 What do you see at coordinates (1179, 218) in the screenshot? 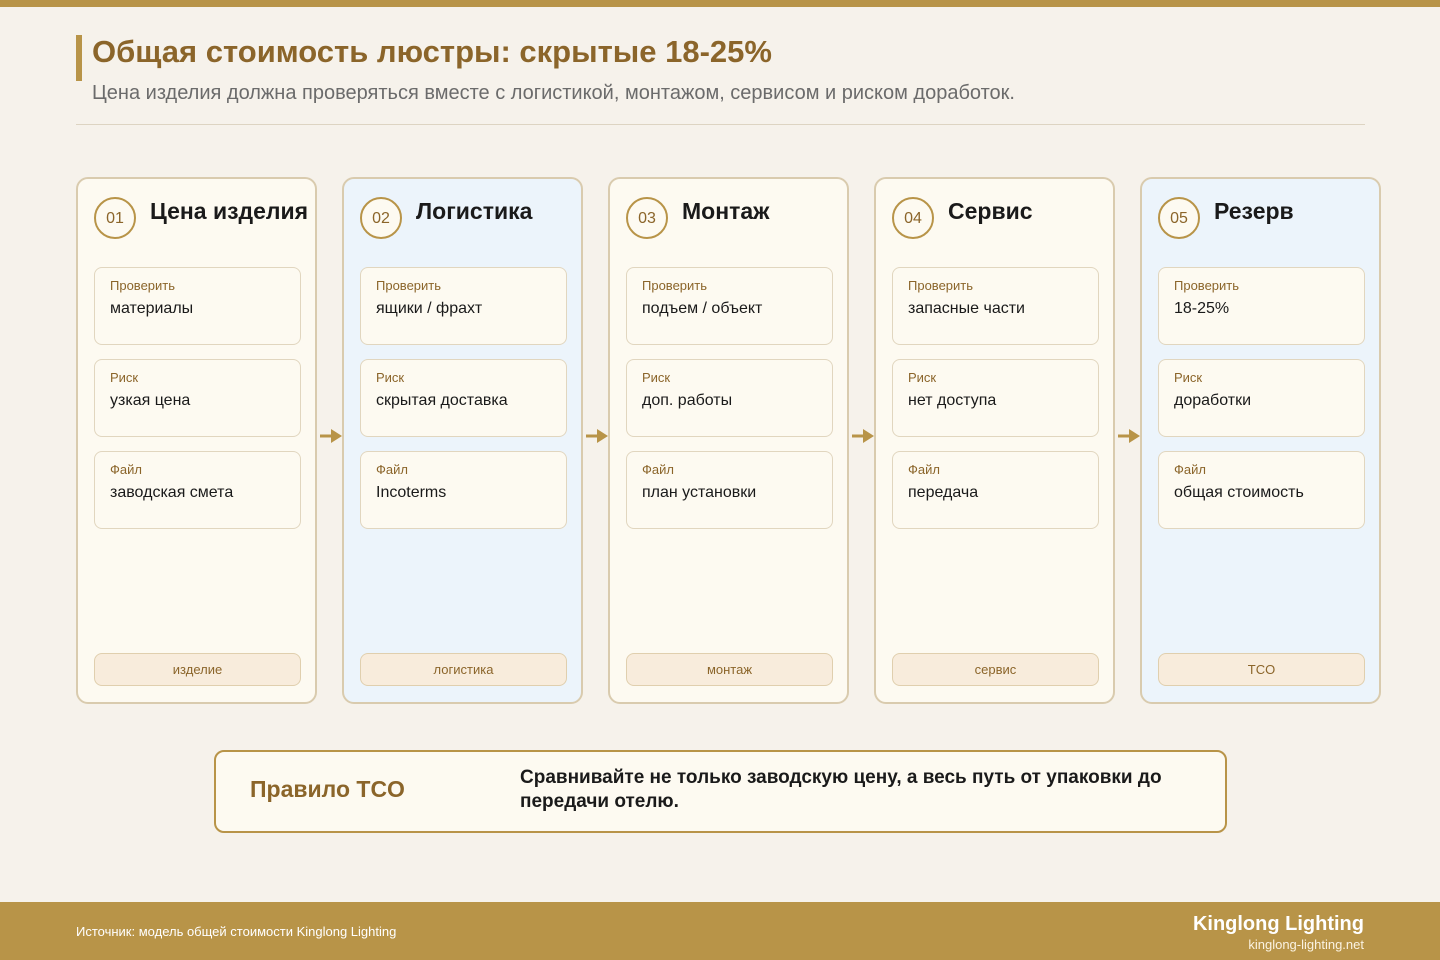
I see `stage-number: 05` at bounding box center [1179, 218].